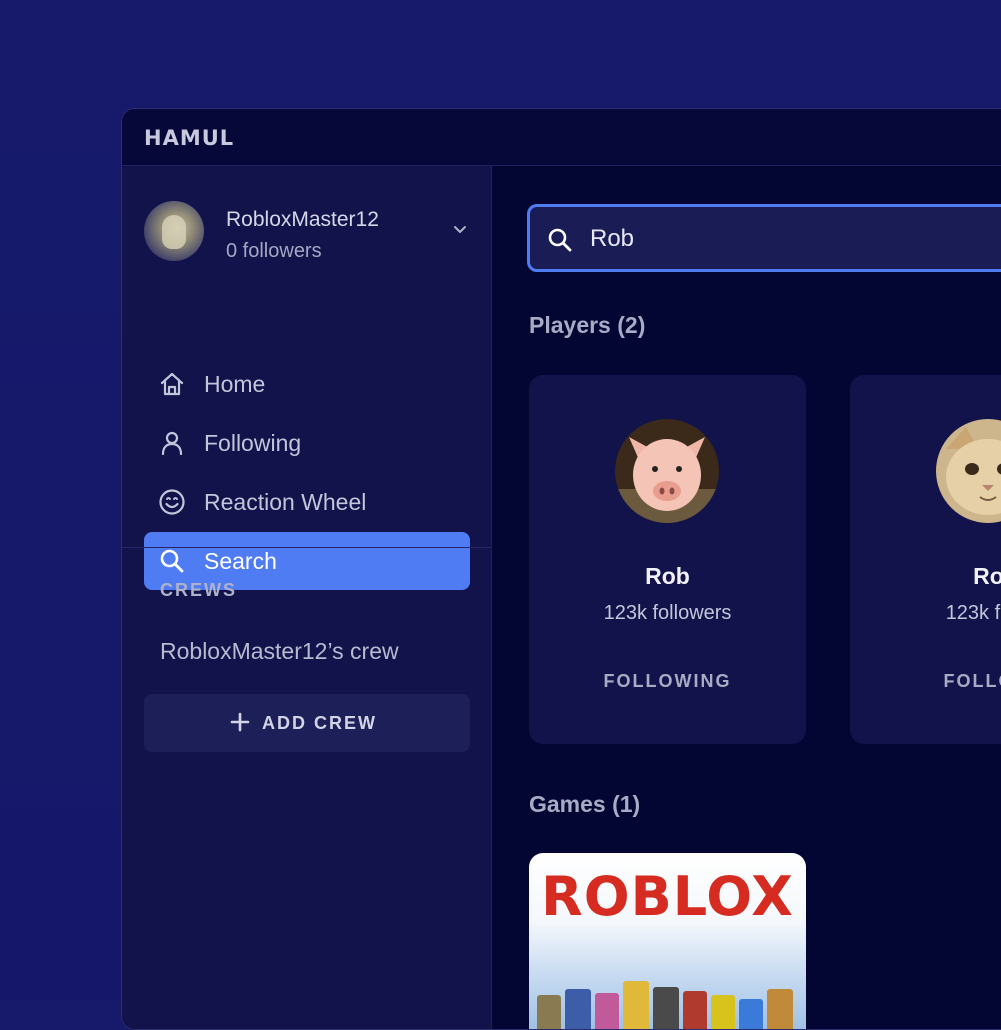 The width and height of the screenshot is (1001, 1030). What do you see at coordinates (309, 231) in the screenshot?
I see `user-menu: RobloxMaster12 0 followers` at bounding box center [309, 231].